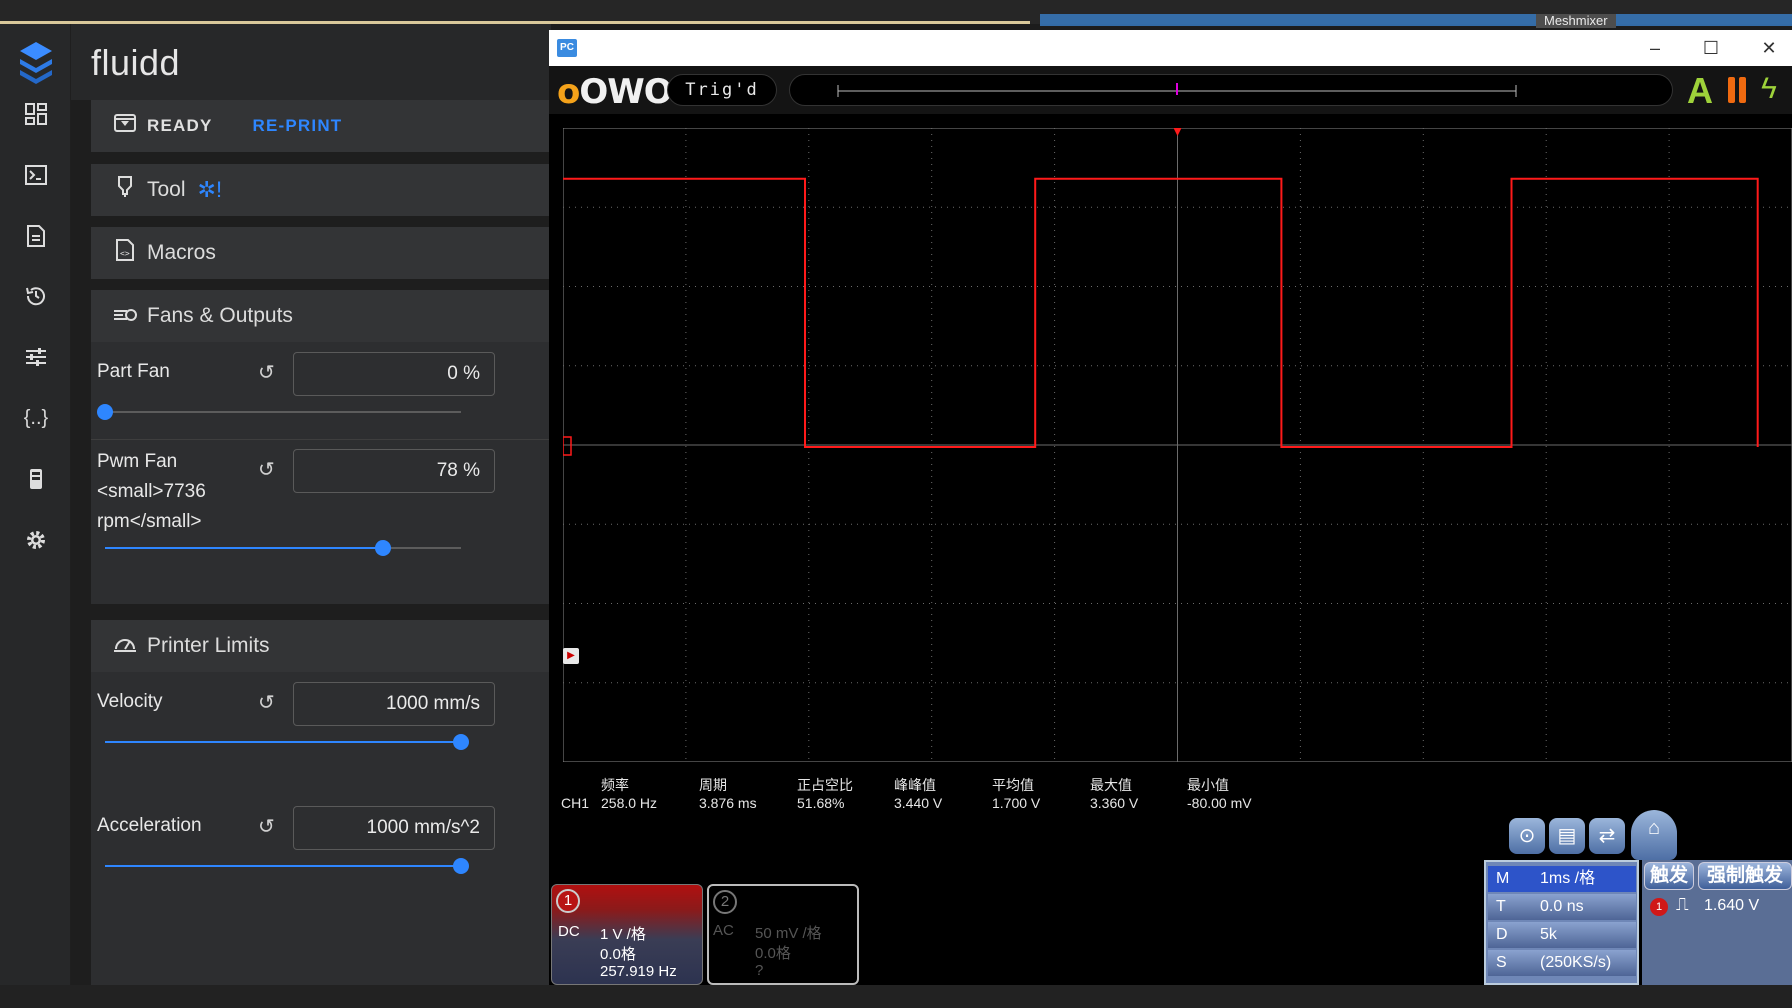  I want to click on ch1-scale: 1 V /格, so click(623, 934).